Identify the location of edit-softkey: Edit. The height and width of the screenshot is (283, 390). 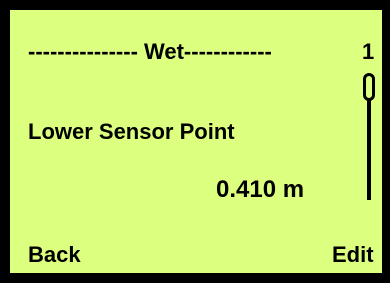
(353, 255).